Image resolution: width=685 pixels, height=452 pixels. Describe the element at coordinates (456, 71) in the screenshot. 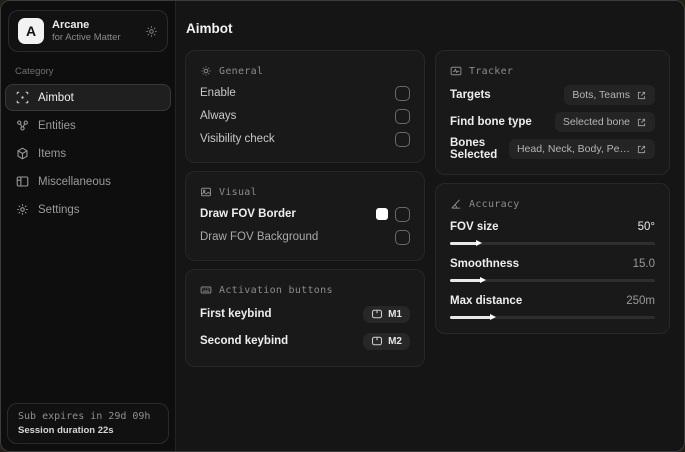

I see `tracker-icon` at that location.